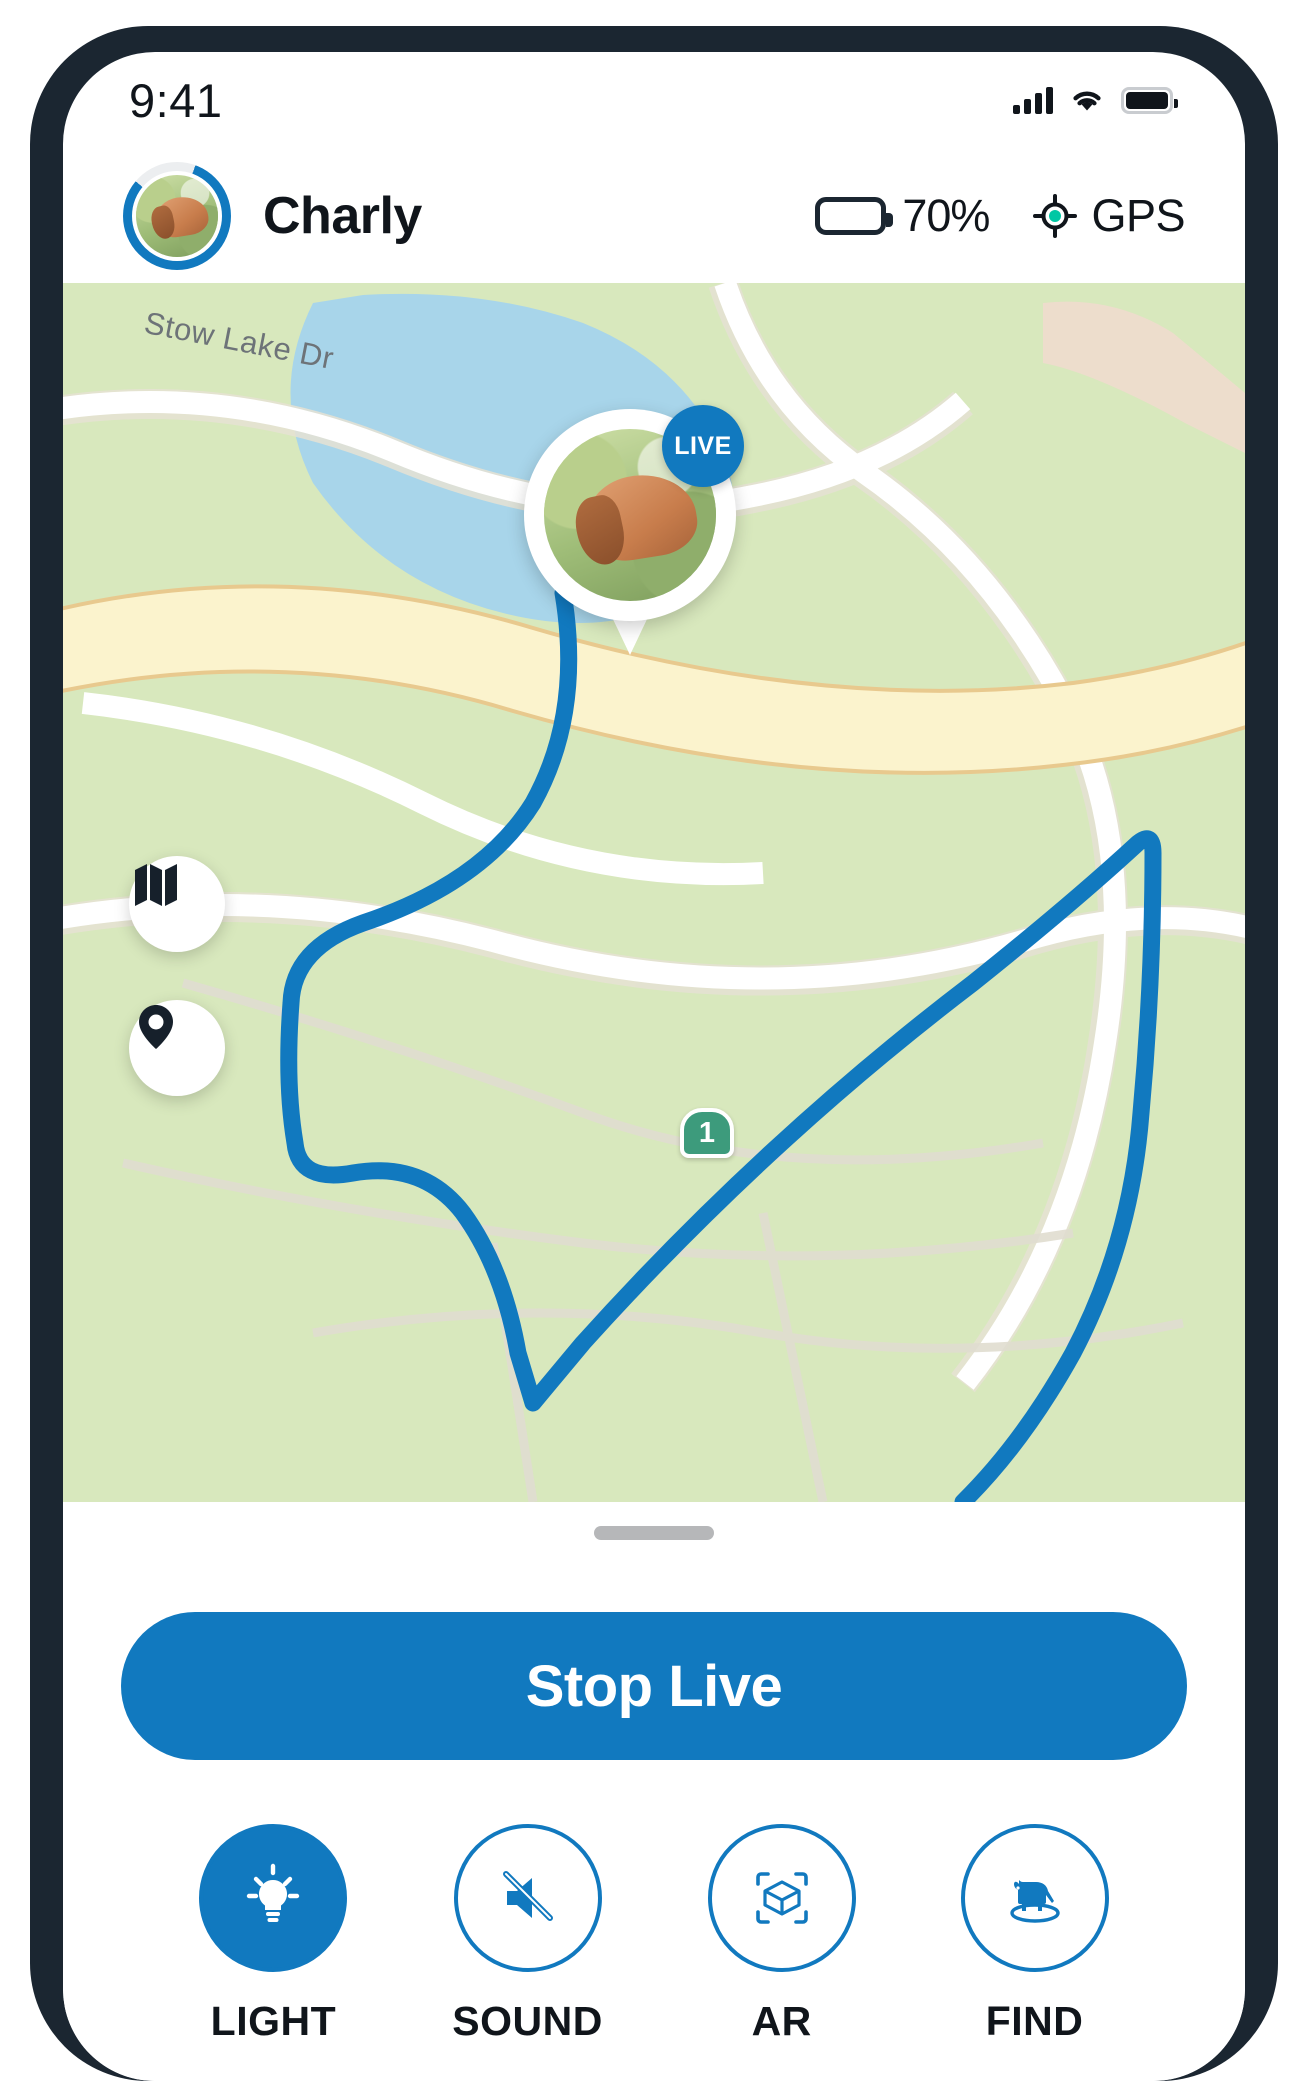 Image resolution: width=1308 pixels, height=2081 pixels. I want to click on lightbulb-icon, so click(273, 1892).